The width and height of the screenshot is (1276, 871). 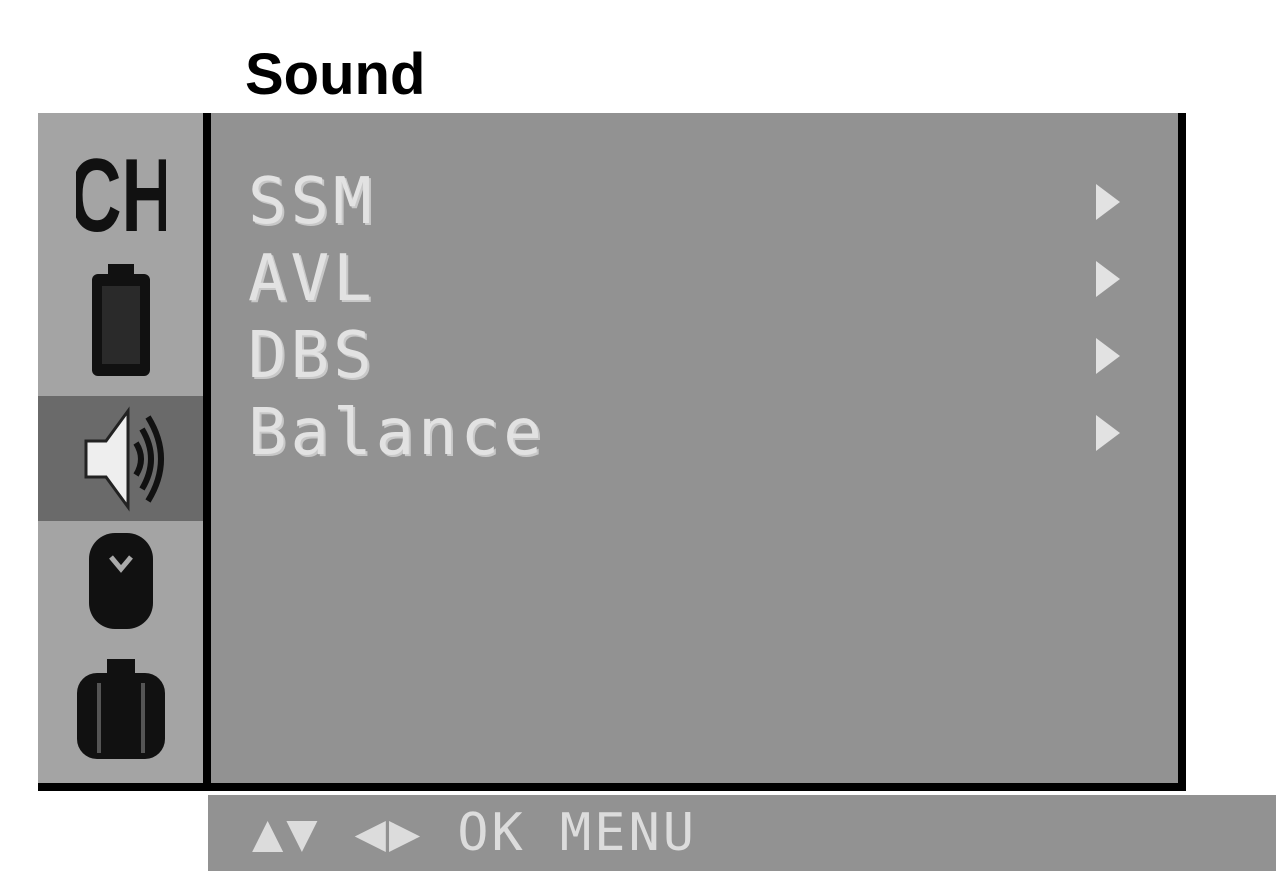 What do you see at coordinates (628, 833) in the screenshot?
I see `menu-hint: MENU` at bounding box center [628, 833].